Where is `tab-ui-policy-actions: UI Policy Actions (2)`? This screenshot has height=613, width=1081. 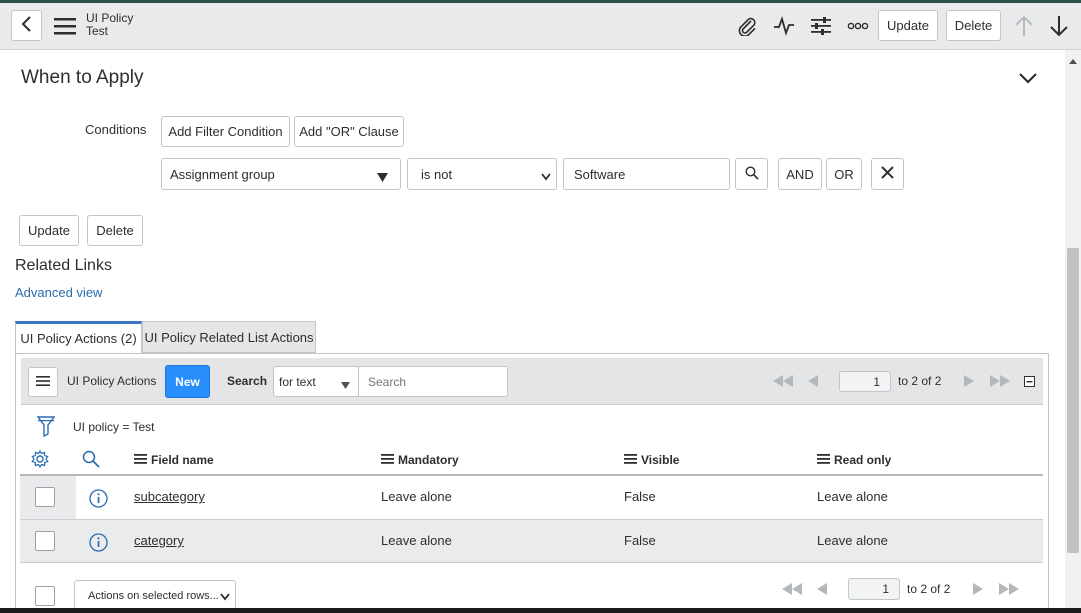
tab-ui-policy-actions: UI Policy Actions (2) is located at coordinates (78, 337).